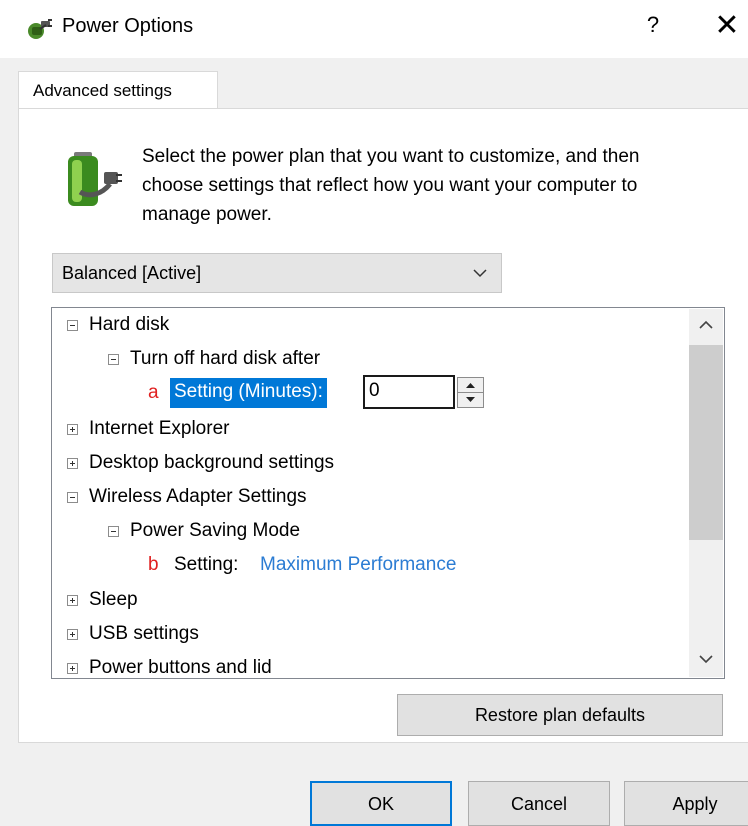  I want to click on close-icon: ✕, so click(727, 25).